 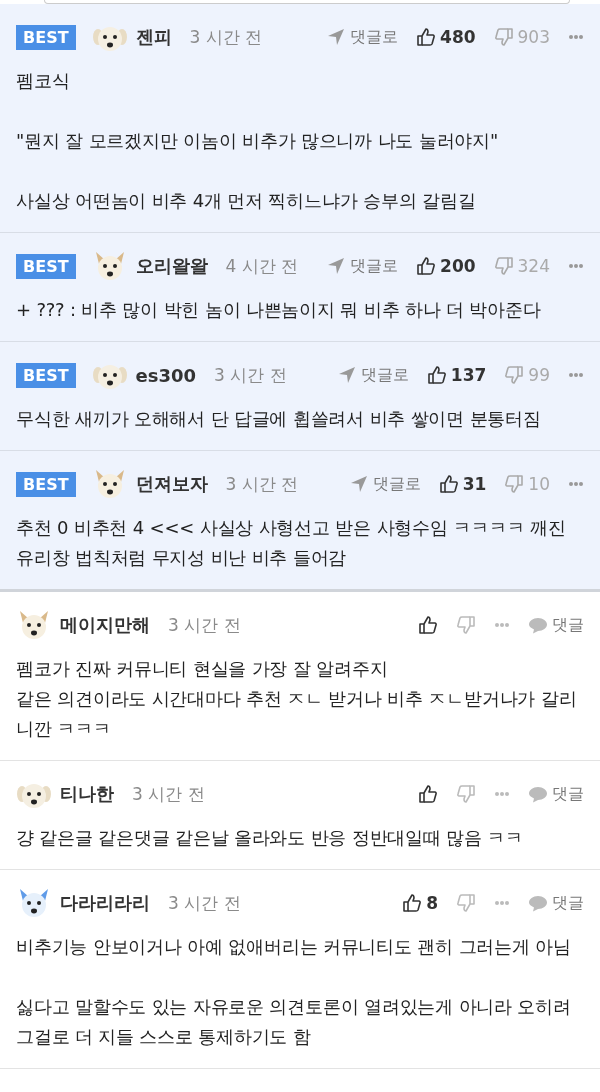 What do you see at coordinates (105, 903) in the screenshot?
I see `author-name: 다라리라리` at bounding box center [105, 903].